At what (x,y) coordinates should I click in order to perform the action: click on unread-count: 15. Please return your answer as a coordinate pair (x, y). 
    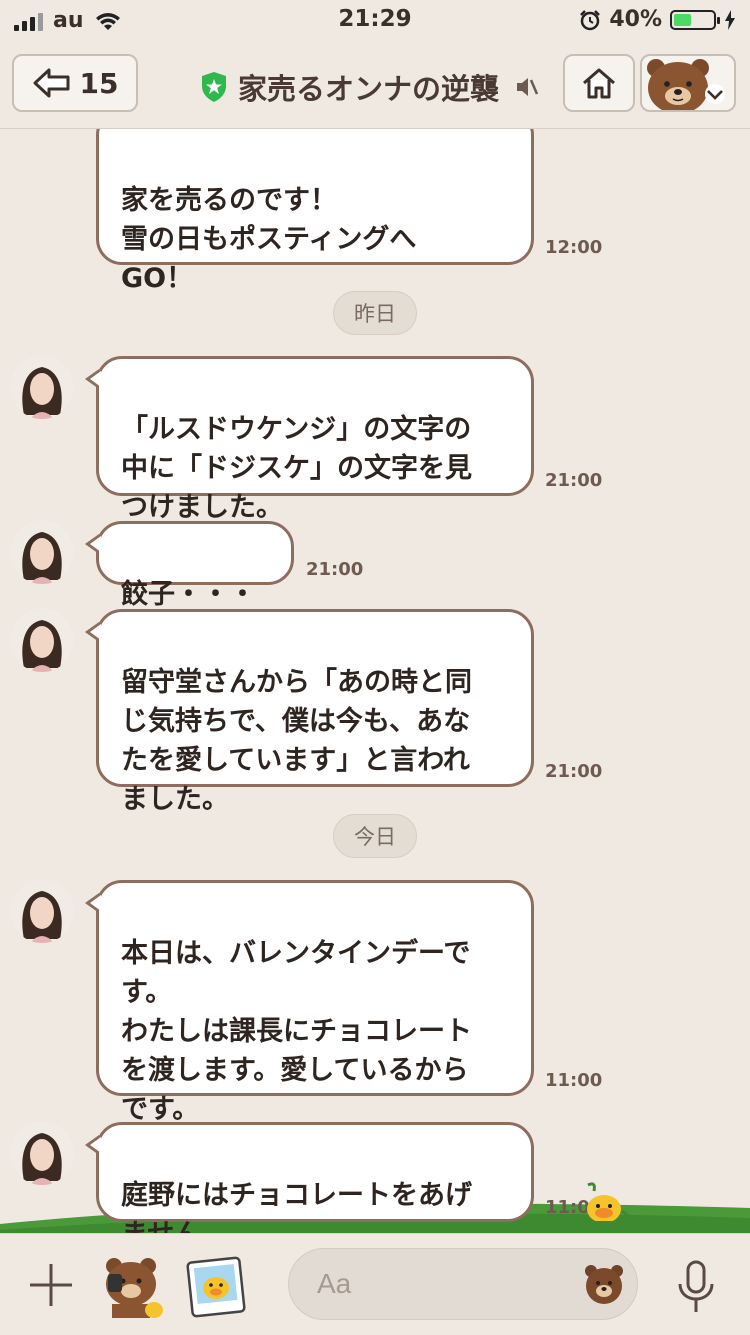
    Looking at the image, I should click on (99, 83).